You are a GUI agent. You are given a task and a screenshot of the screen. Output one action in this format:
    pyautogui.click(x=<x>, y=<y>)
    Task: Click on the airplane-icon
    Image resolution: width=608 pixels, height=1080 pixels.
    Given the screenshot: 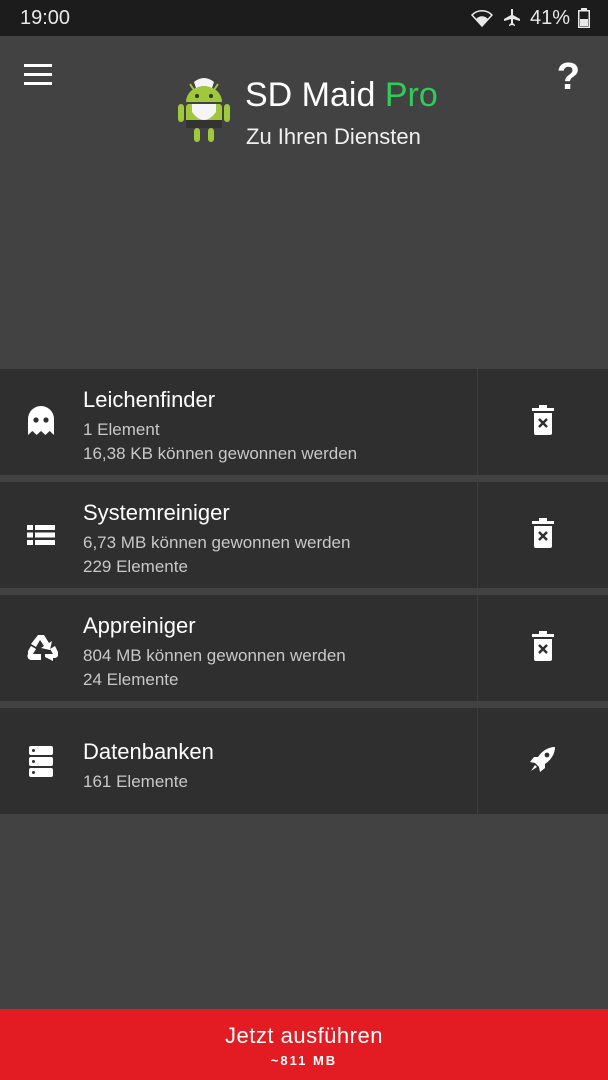 What is the action you would take?
    pyautogui.click(x=512, y=18)
    